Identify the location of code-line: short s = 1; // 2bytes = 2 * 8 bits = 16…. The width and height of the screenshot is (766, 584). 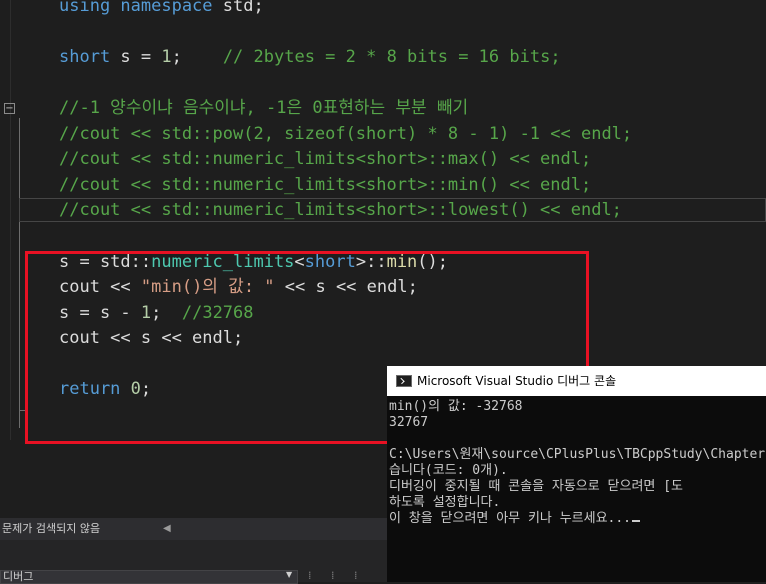
(310, 57).